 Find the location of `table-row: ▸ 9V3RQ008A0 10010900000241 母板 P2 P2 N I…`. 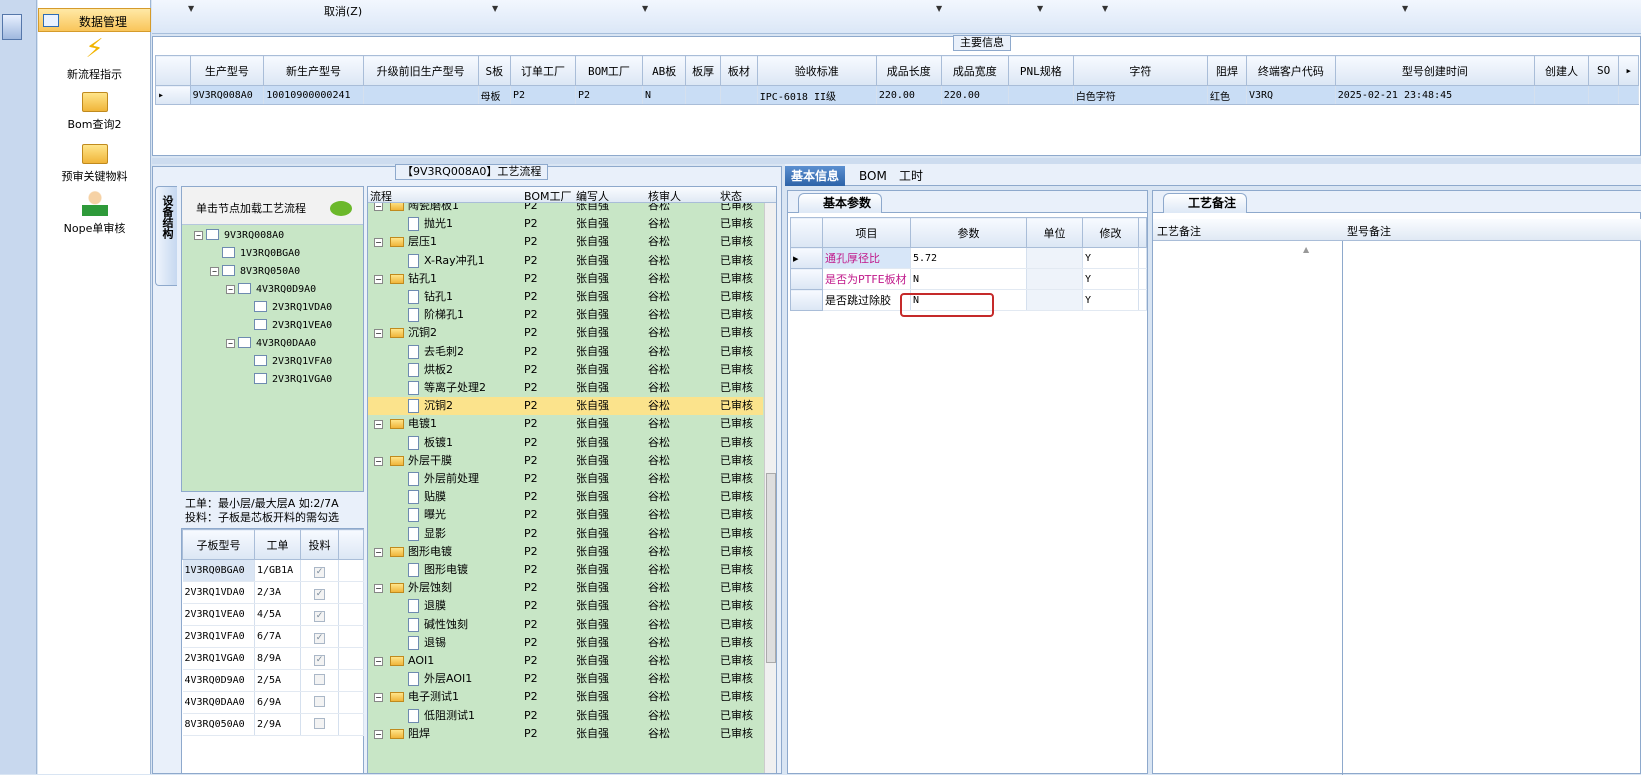

table-row: ▸ 9V3RQ008A0 10010900000241 母板 P2 P2 N I… is located at coordinates (897, 95).